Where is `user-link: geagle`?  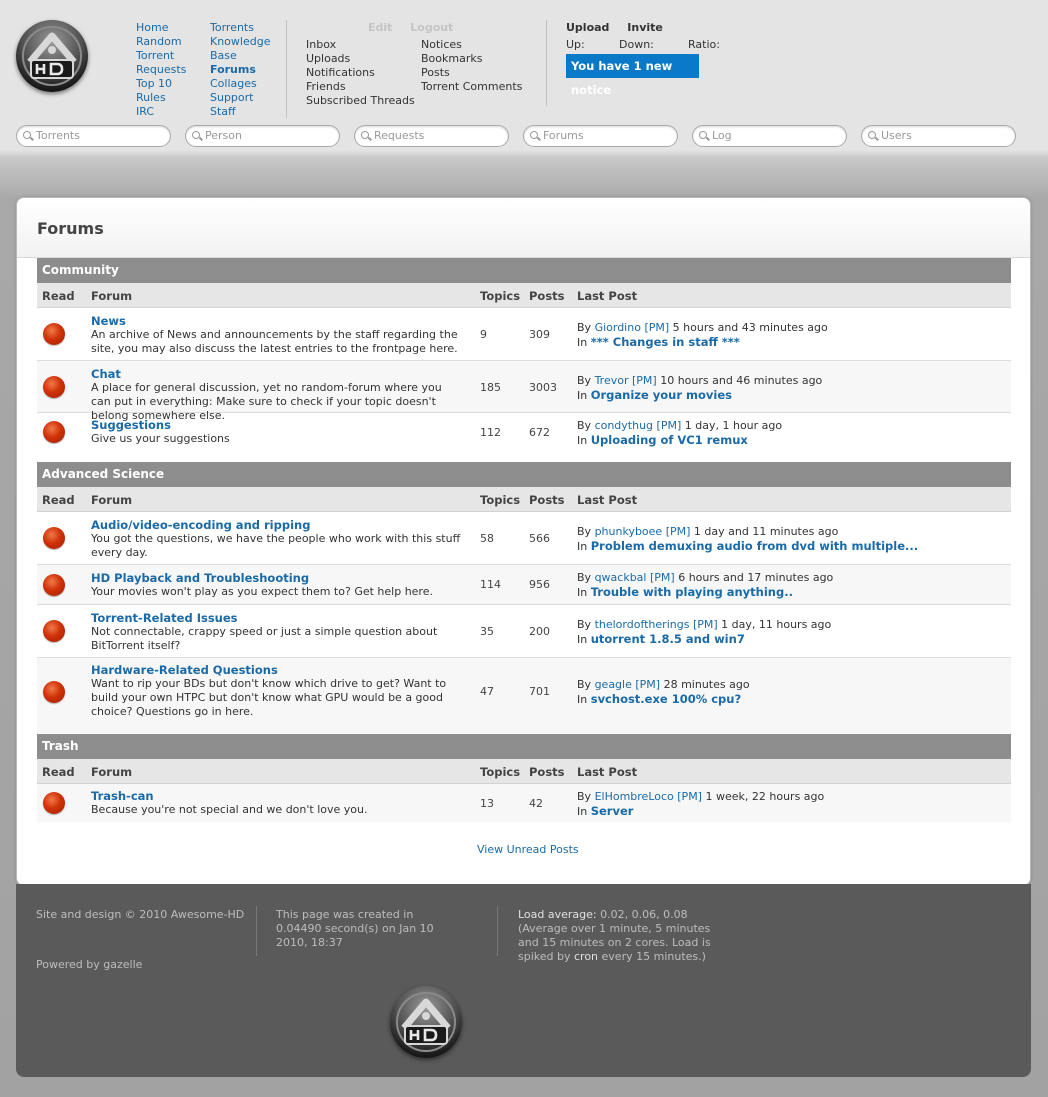 user-link: geagle is located at coordinates (613, 684).